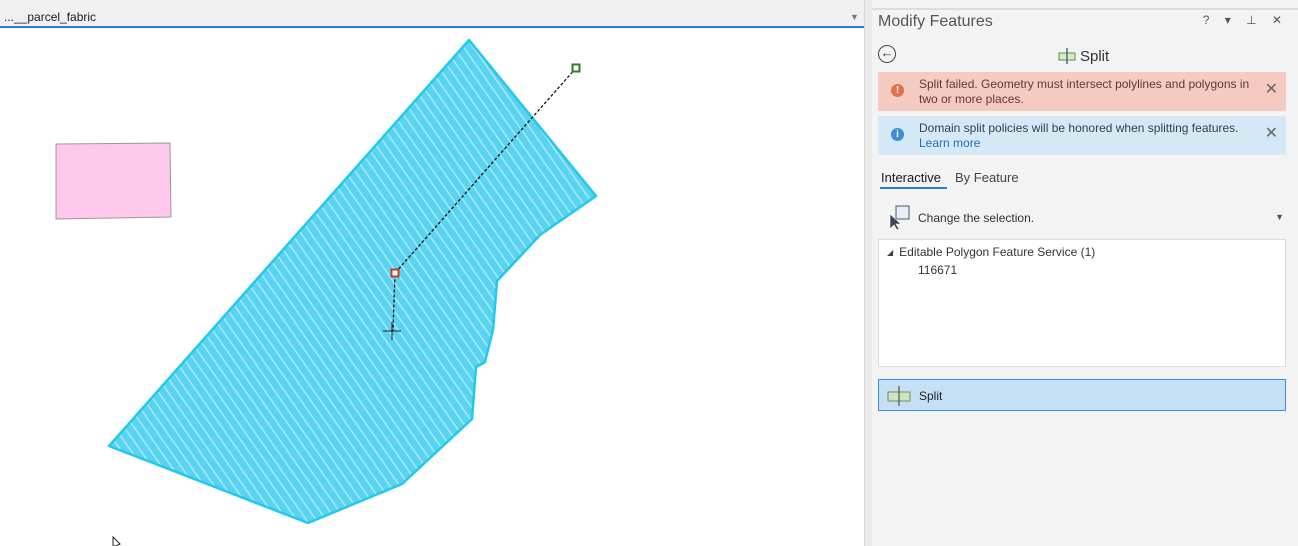 The height and width of the screenshot is (546, 1298). Describe the element at coordinates (897, 90) in the screenshot. I see `error-icon: !` at that location.